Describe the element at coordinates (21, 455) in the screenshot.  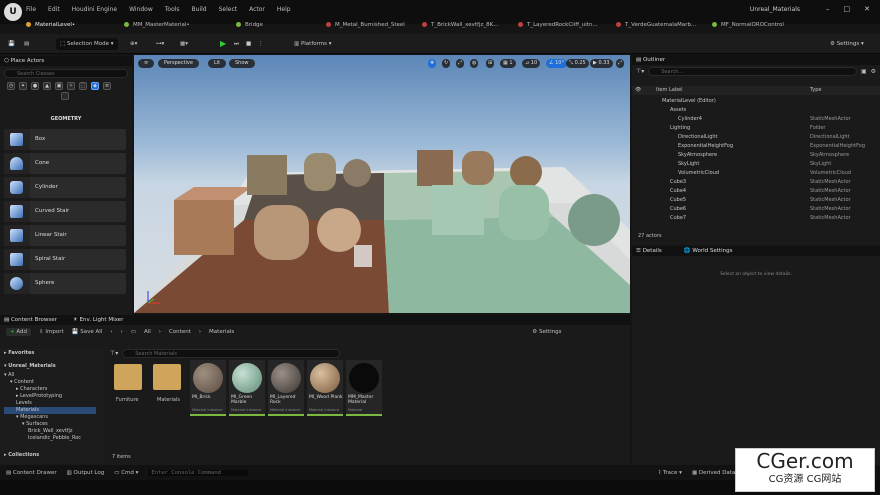
I see `collections-section: ▸ Collections` at that location.